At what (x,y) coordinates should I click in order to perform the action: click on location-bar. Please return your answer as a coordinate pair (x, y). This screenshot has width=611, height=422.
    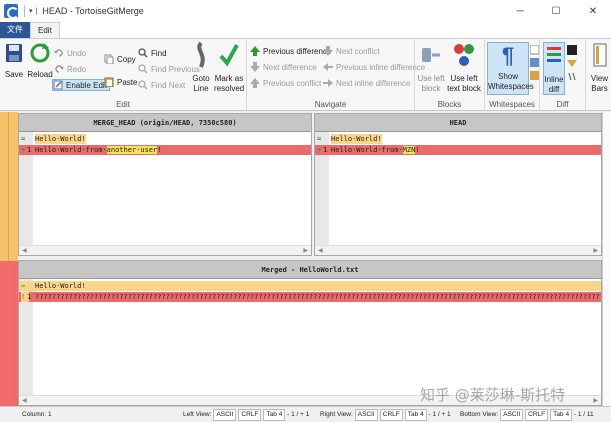
    Looking at the image, I should click on (9, 259).